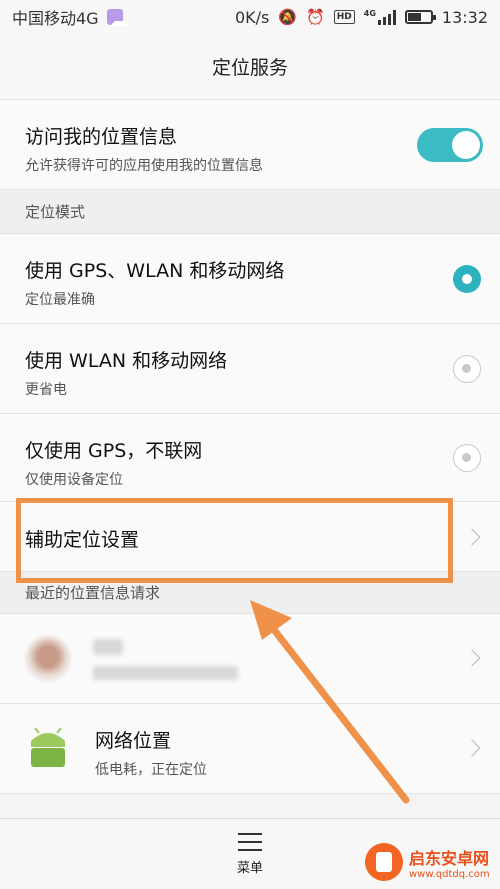 The width and height of the screenshot is (500, 889). What do you see at coordinates (449, 874) in the screenshot?
I see `watermark-url: www.qdtdq.com` at bounding box center [449, 874].